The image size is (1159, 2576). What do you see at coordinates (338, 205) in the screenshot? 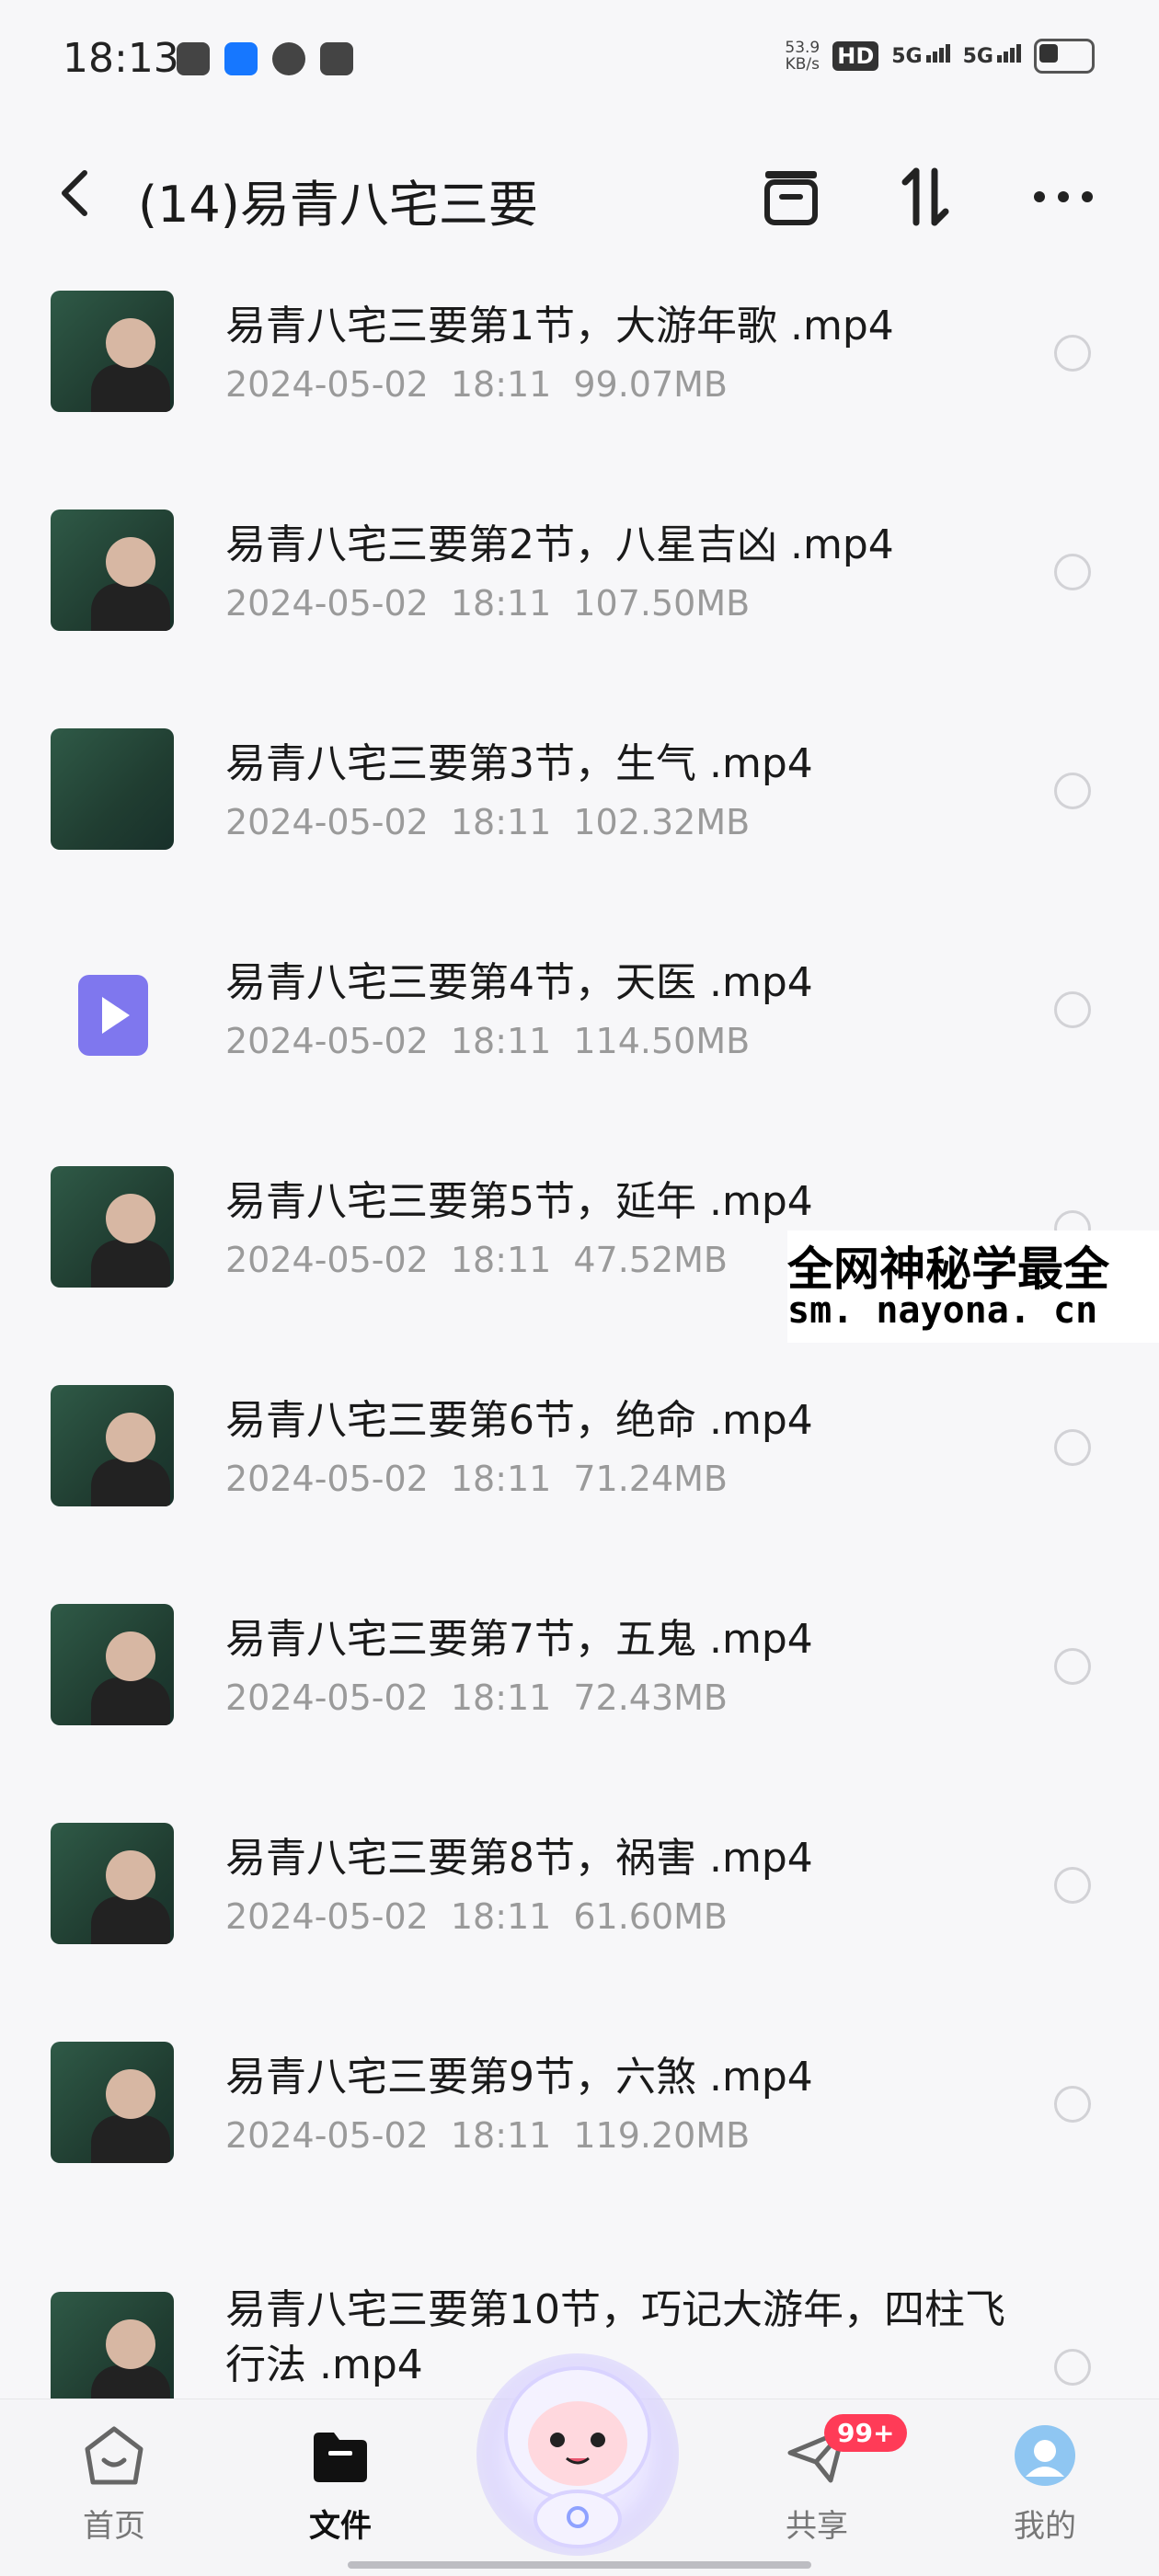
I see `page-title: (14)易青八宅三要` at bounding box center [338, 205].